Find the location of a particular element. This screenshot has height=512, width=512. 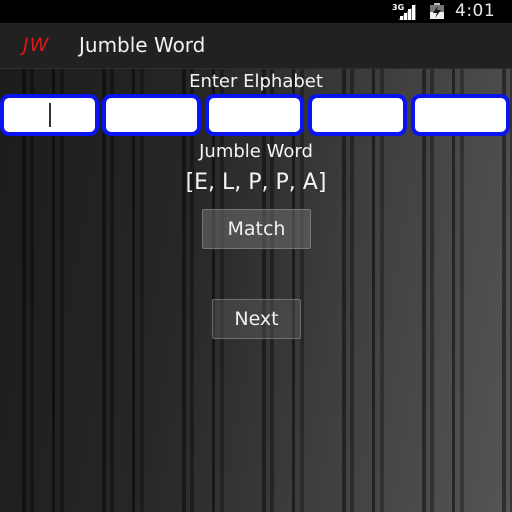

enter-alphabet-label: Enter Elphabet is located at coordinates (256, 81).